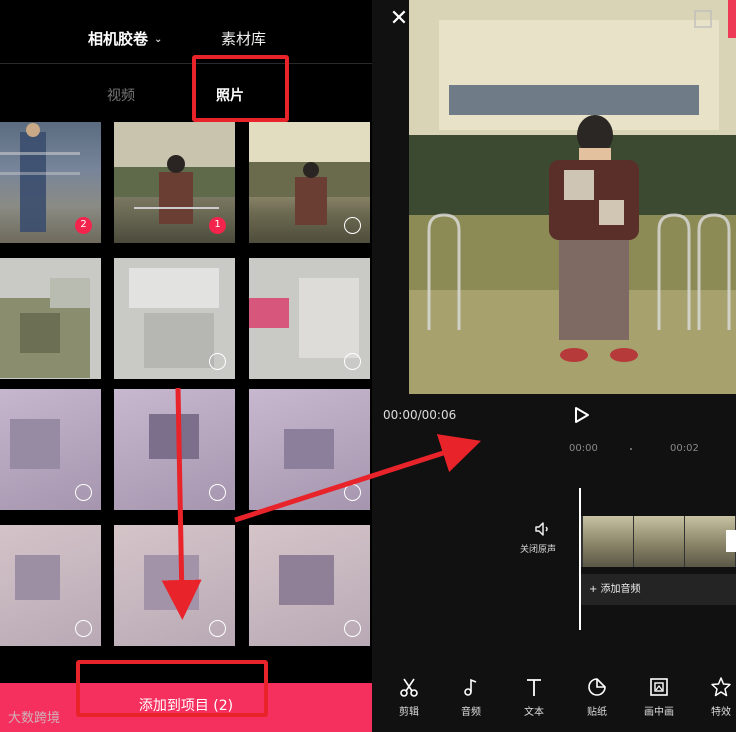 The image size is (736, 732). I want to click on selection-badge: 2, so click(83, 225).